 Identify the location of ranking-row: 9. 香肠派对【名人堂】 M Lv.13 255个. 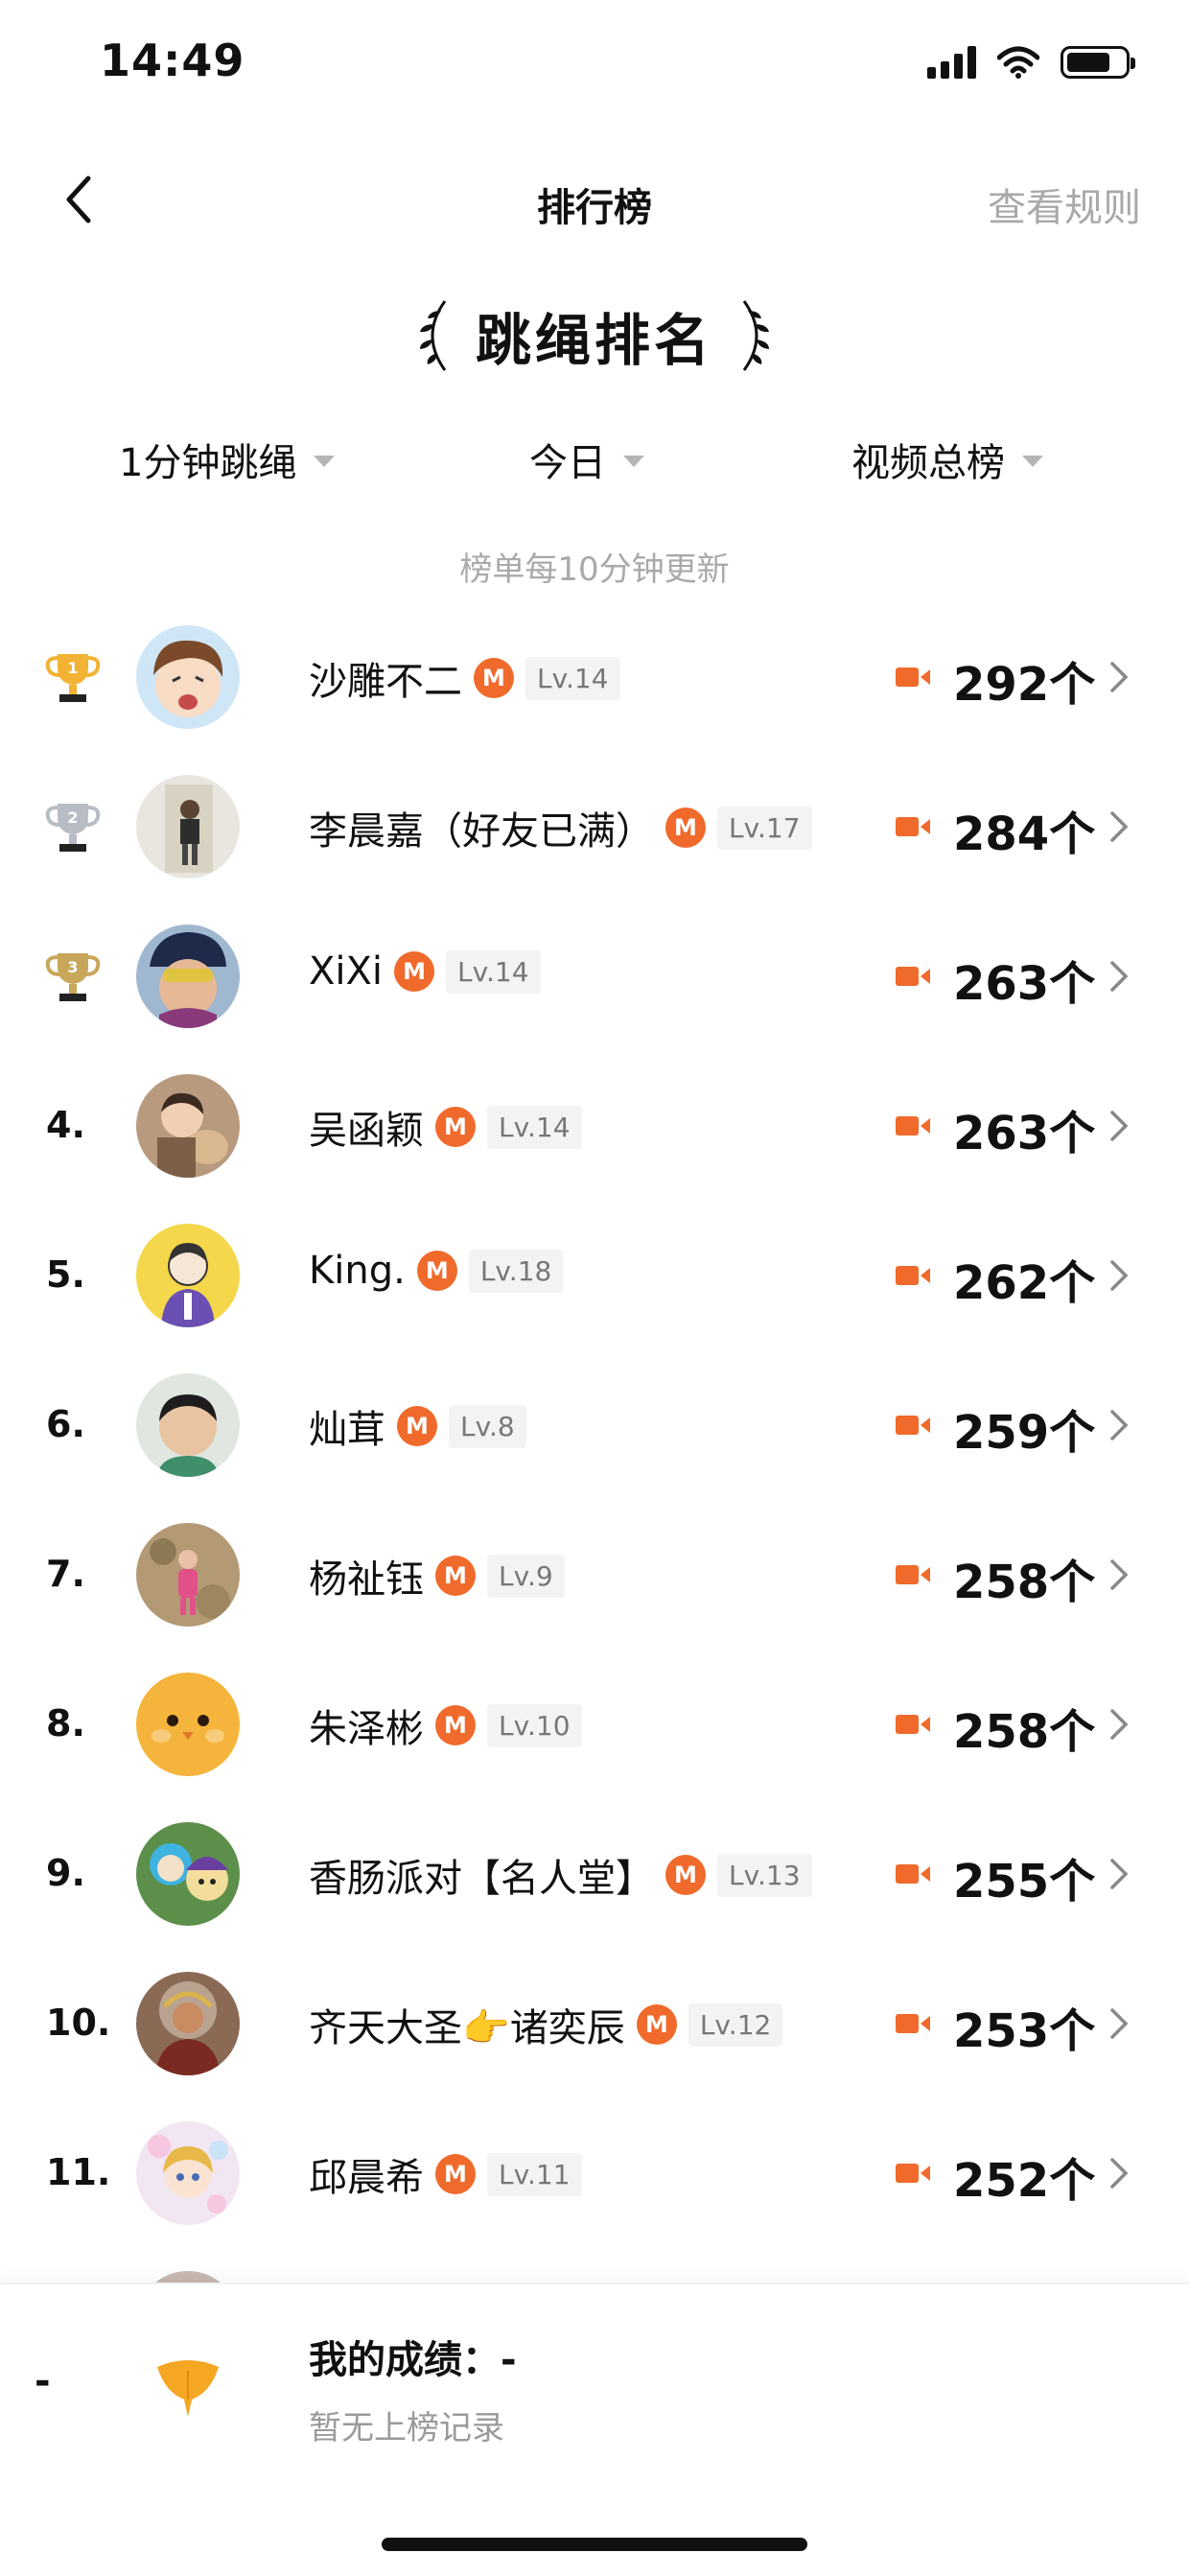
(594, 1874).